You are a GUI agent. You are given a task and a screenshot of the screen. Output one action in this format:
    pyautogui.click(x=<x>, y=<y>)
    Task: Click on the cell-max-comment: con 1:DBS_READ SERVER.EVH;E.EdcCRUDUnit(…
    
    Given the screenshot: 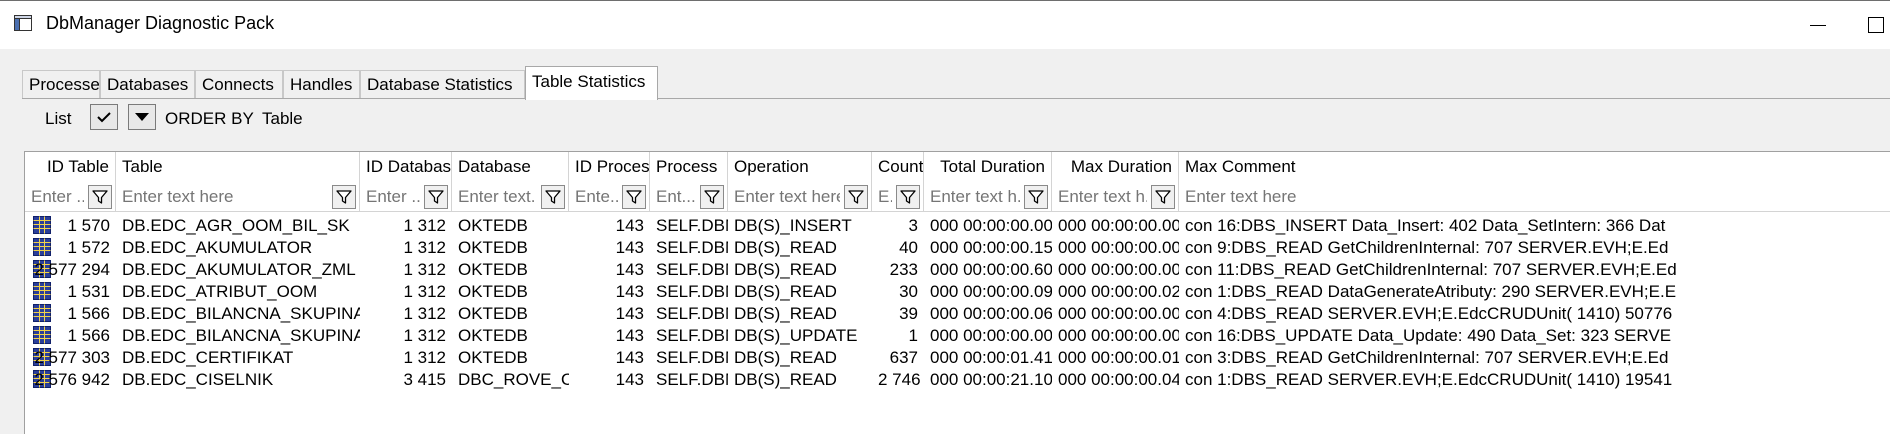 What is the action you would take?
    pyautogui.click(x=1429, y=379)
    